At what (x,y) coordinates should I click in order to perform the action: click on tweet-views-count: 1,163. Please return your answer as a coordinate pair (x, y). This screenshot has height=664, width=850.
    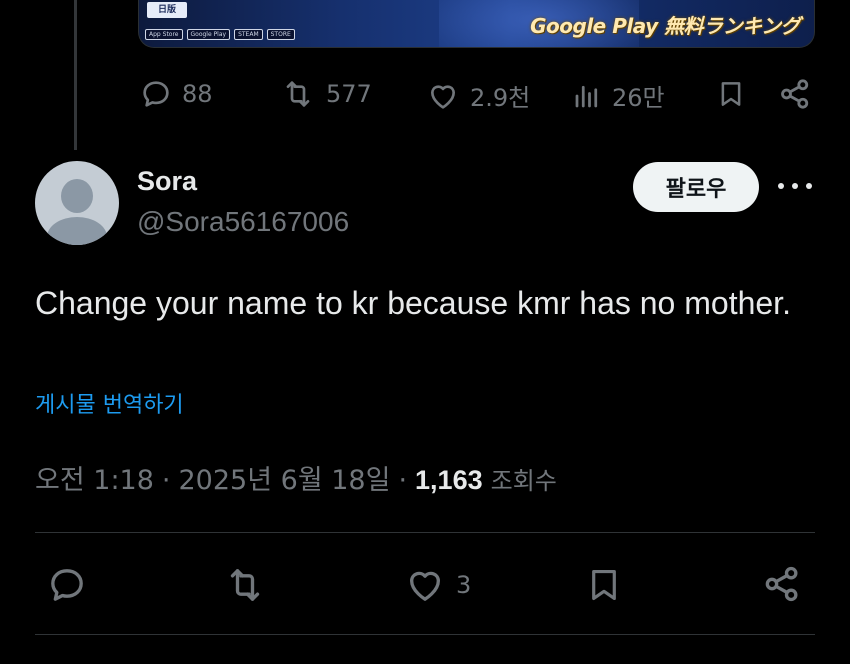
    Looking at the image, I should click on (449, 480).